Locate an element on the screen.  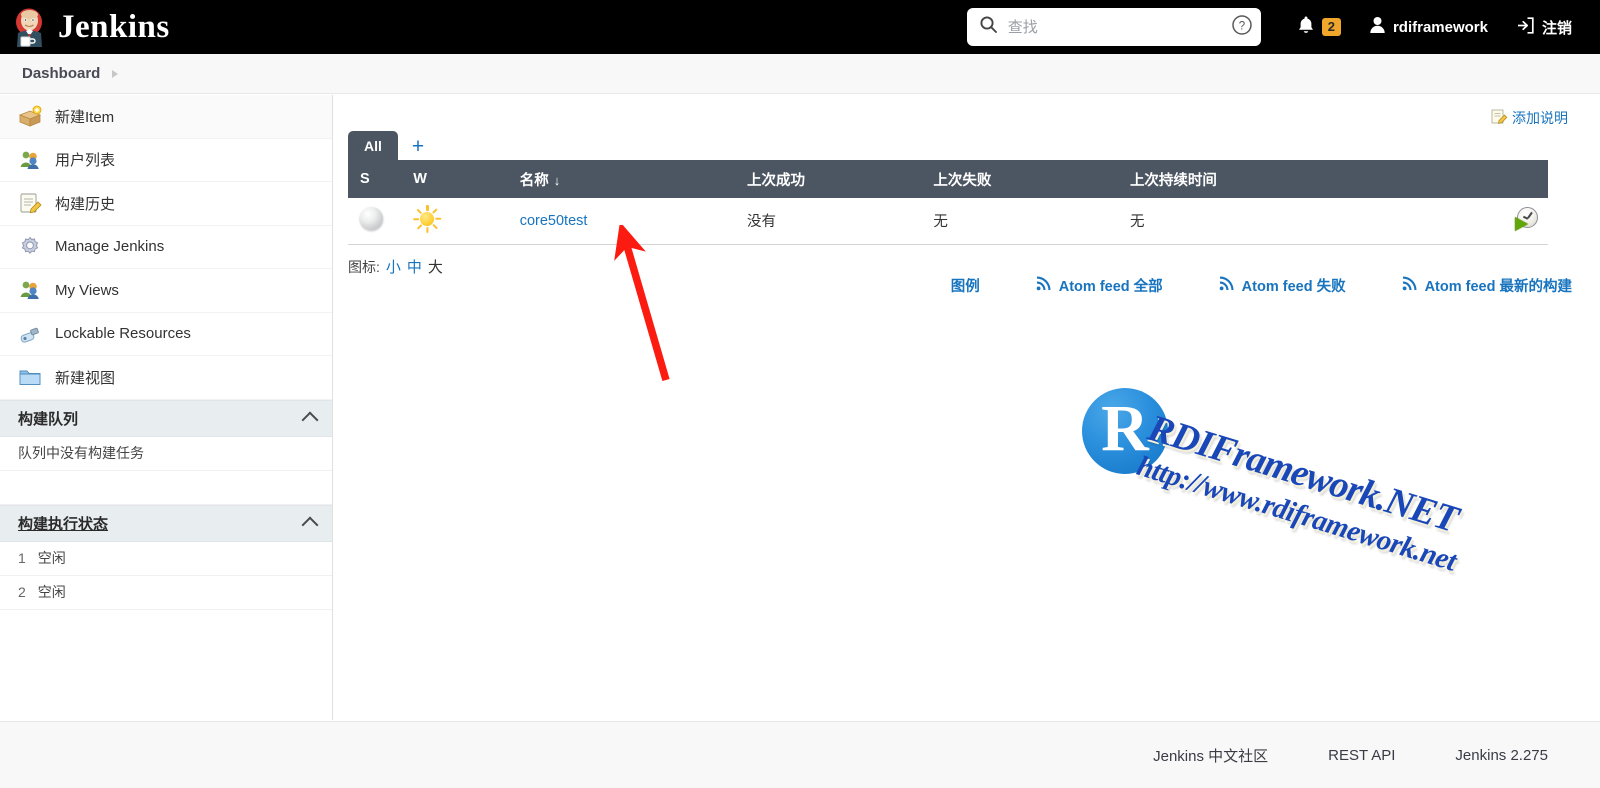
cell-last-success: 没有 is located at coordinates (828, 221).